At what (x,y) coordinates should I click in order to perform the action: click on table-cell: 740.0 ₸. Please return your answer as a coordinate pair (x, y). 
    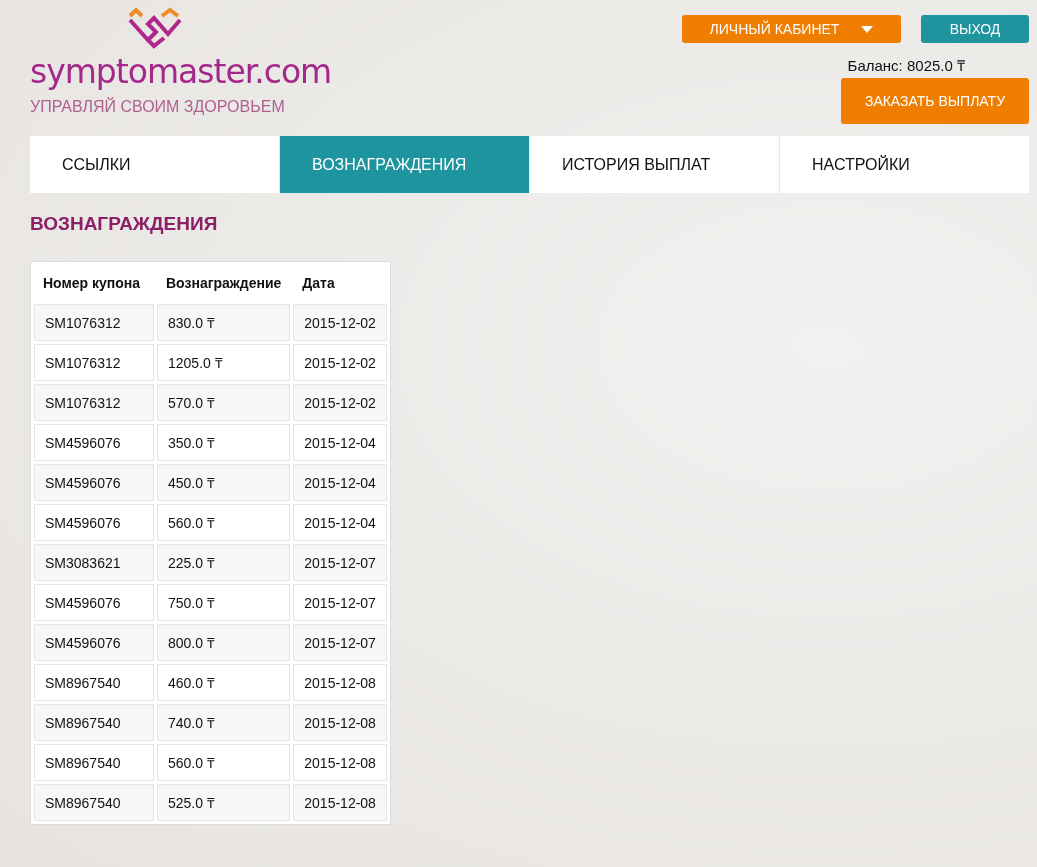
    Looking at the image, I should click on (224, 722).